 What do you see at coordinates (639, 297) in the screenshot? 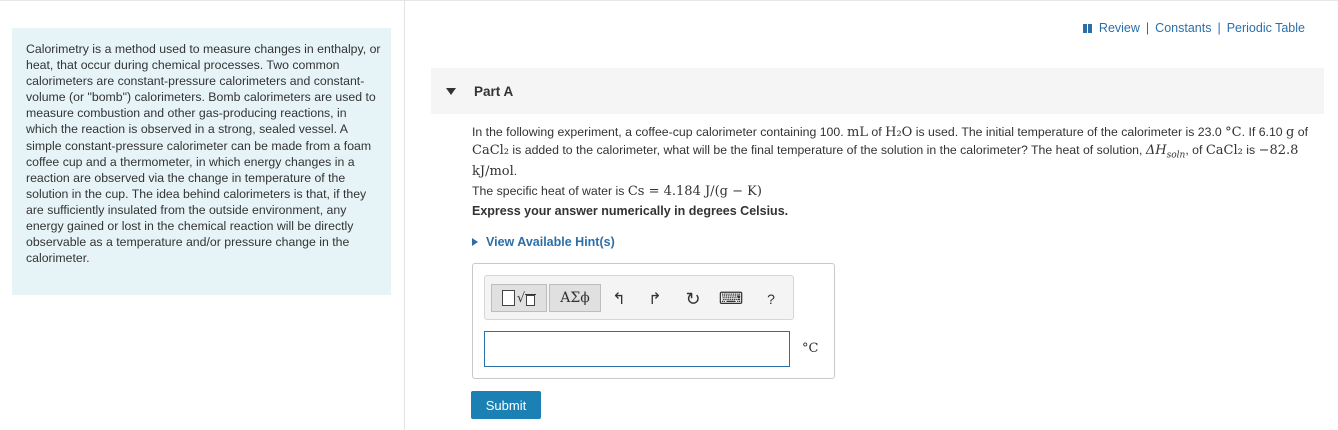
I see `math-toolbar: √ ΑΣϕ ↰ ↱ ↻ ⌨ ?` at bounding box center [639, 297].